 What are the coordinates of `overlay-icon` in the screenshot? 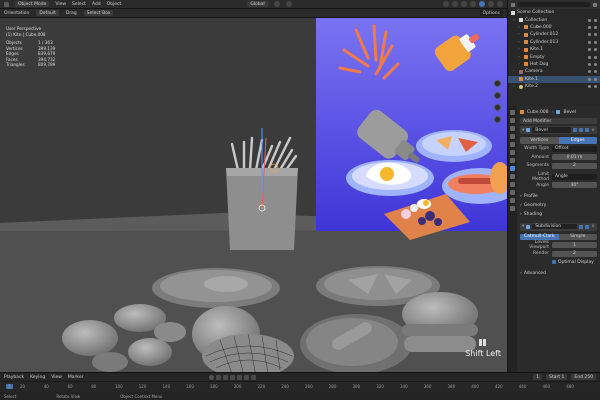 It's located at (464, 4).